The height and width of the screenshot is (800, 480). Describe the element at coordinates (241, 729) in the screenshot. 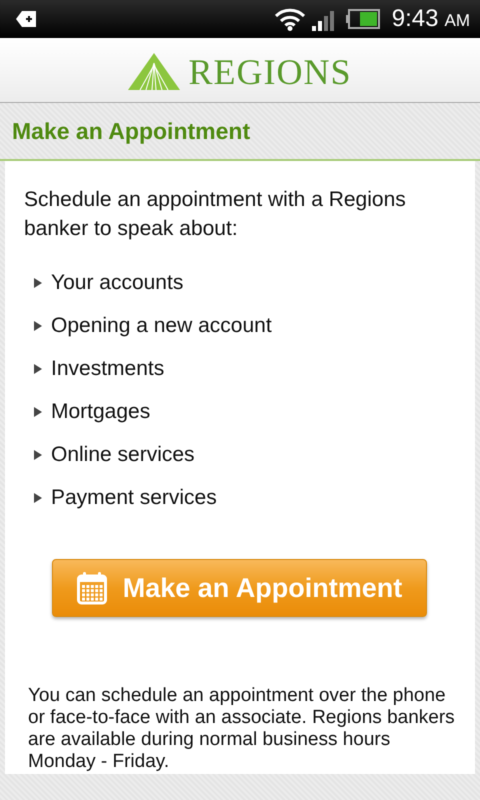

I see `info-text: You can schedule an appointment over the phone or face-to-face with an associate. Regions bankers are available during normal business hours Monday - Friday.` at that location.